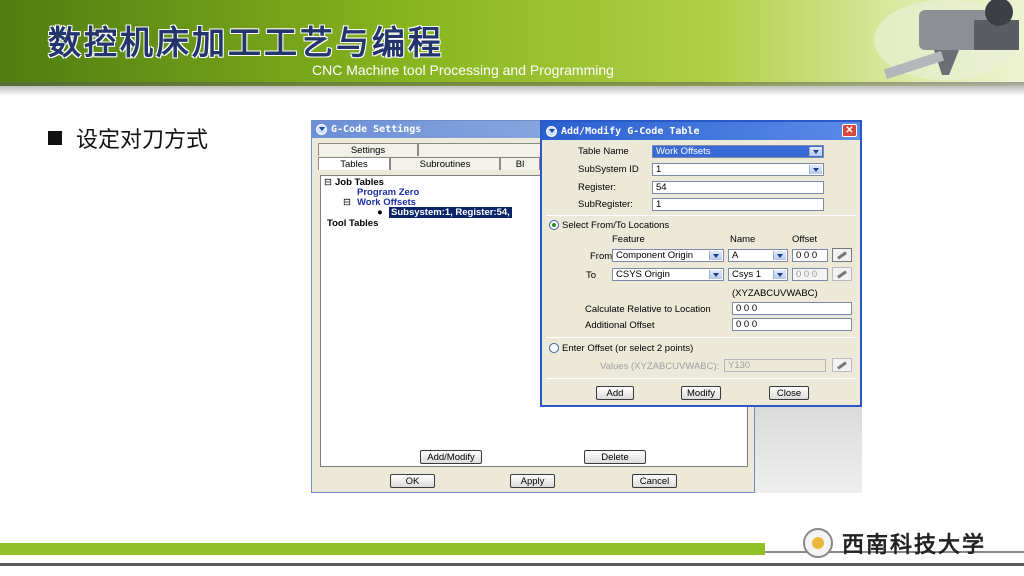  I want to click on delete-button: Delete, so click(615, 457).